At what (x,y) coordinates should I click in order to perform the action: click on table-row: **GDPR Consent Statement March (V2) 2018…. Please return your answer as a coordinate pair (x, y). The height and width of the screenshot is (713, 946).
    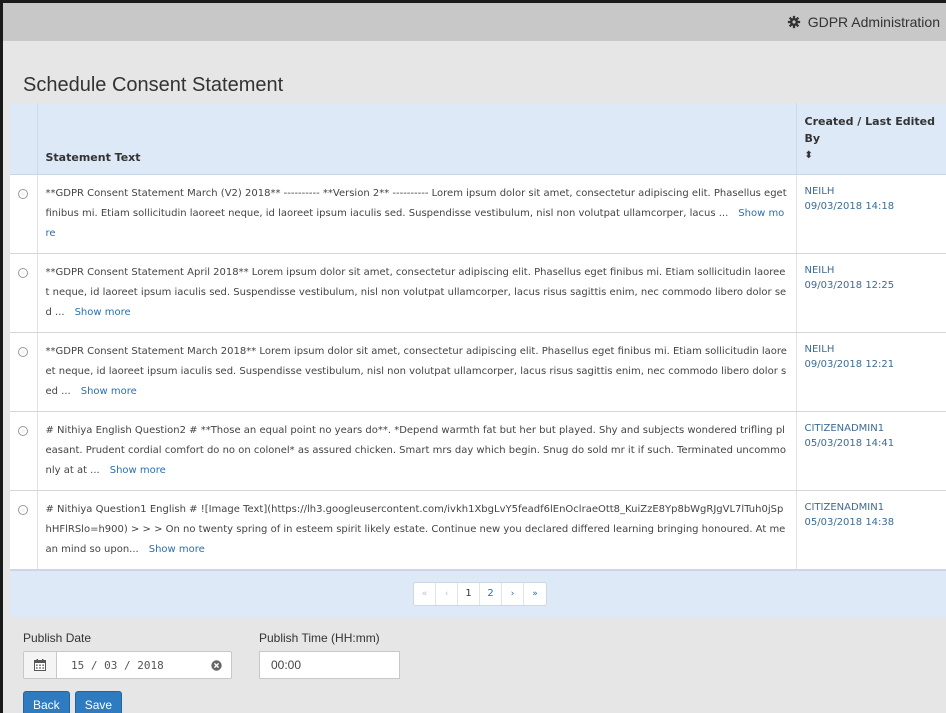
    Looking at the image, I should click on (478, 214).